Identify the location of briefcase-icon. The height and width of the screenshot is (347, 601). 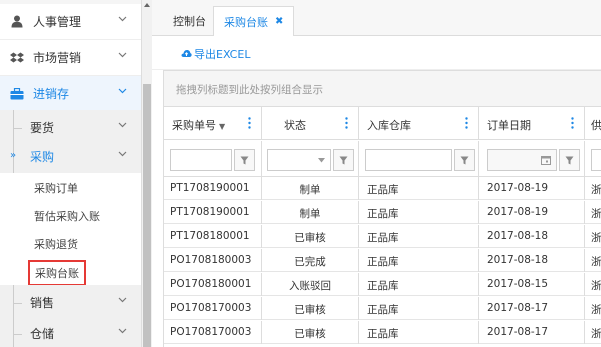
(17, 94).